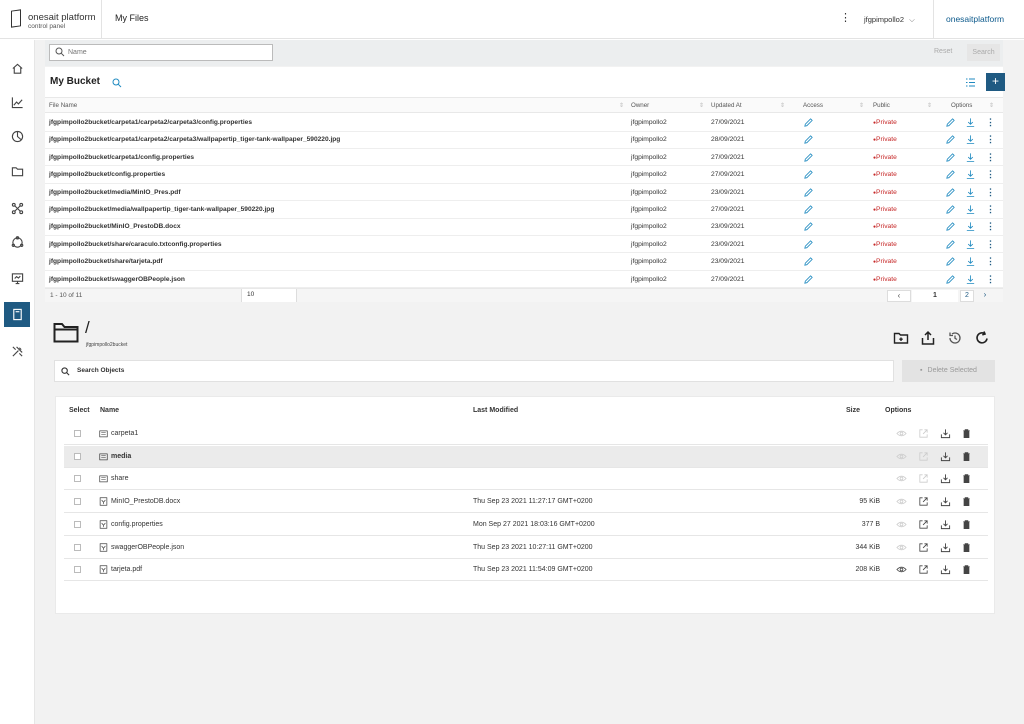  What do you see at coordinates (899, 296) in the screenshot?
I see `previous-page-button: ‹` at bounding box center [899, 296].